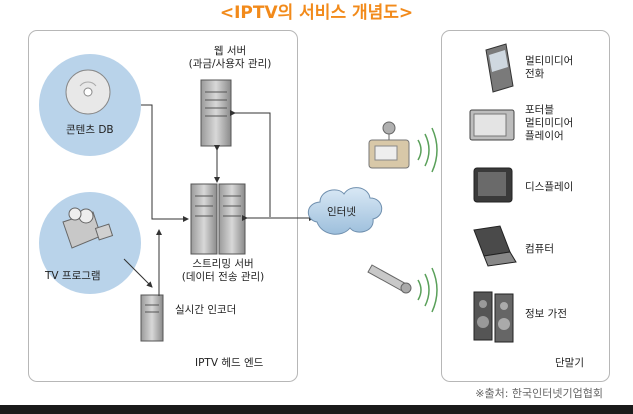 This screenshot has width=633, height=414. I want to click on source-note: ※출처: 한국인터넷기업협회, so click(539, 393).